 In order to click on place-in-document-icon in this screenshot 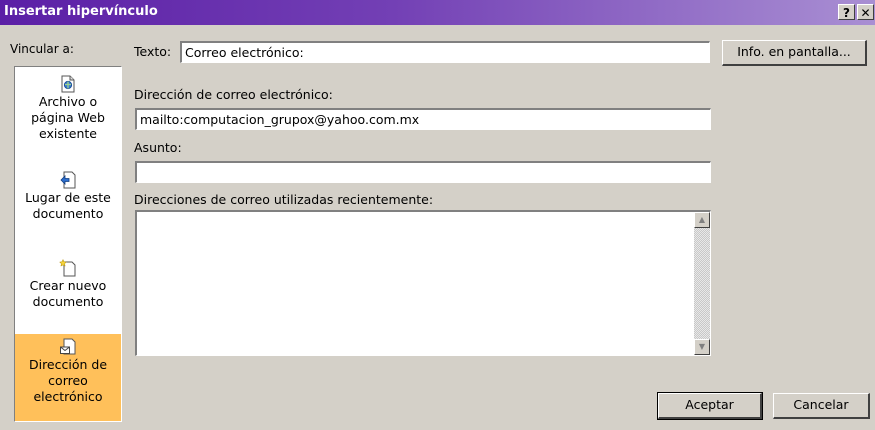, I will do `click(68, 180)`.